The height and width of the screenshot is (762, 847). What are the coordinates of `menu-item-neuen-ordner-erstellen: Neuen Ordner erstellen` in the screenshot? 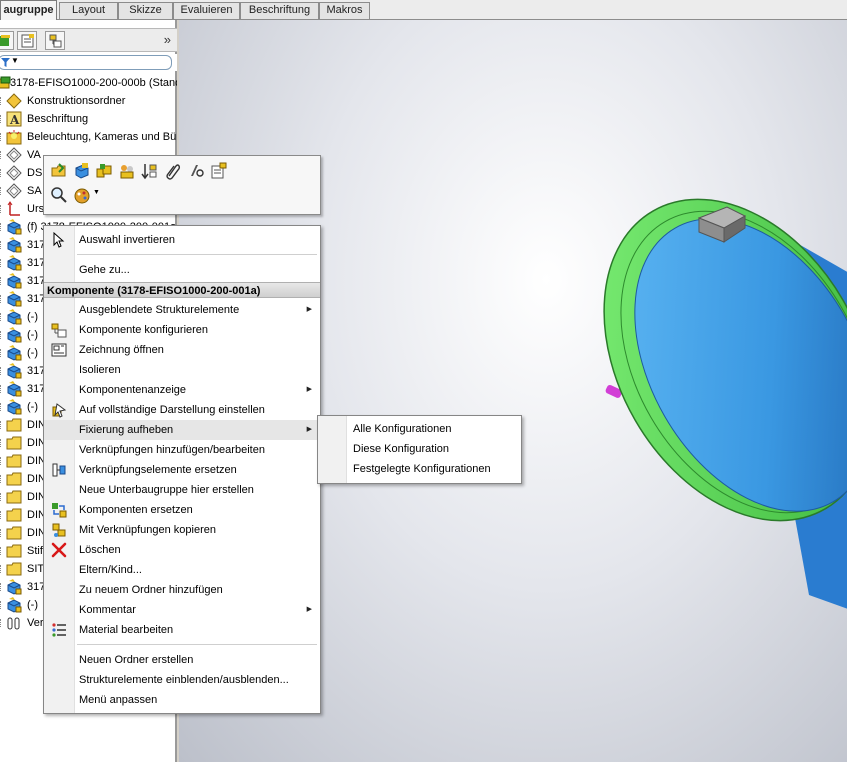 It's located at (182, 660).